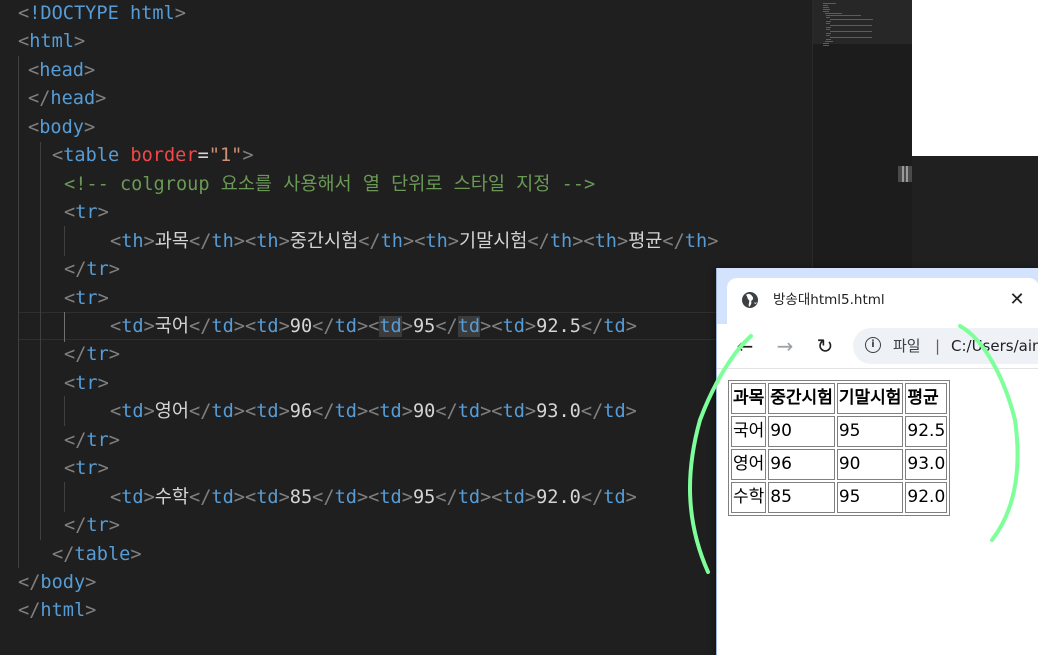 The height and width of the screenshot is (655, 1038). I want to click on forward-arrow-icon: →, so click(785, 346).